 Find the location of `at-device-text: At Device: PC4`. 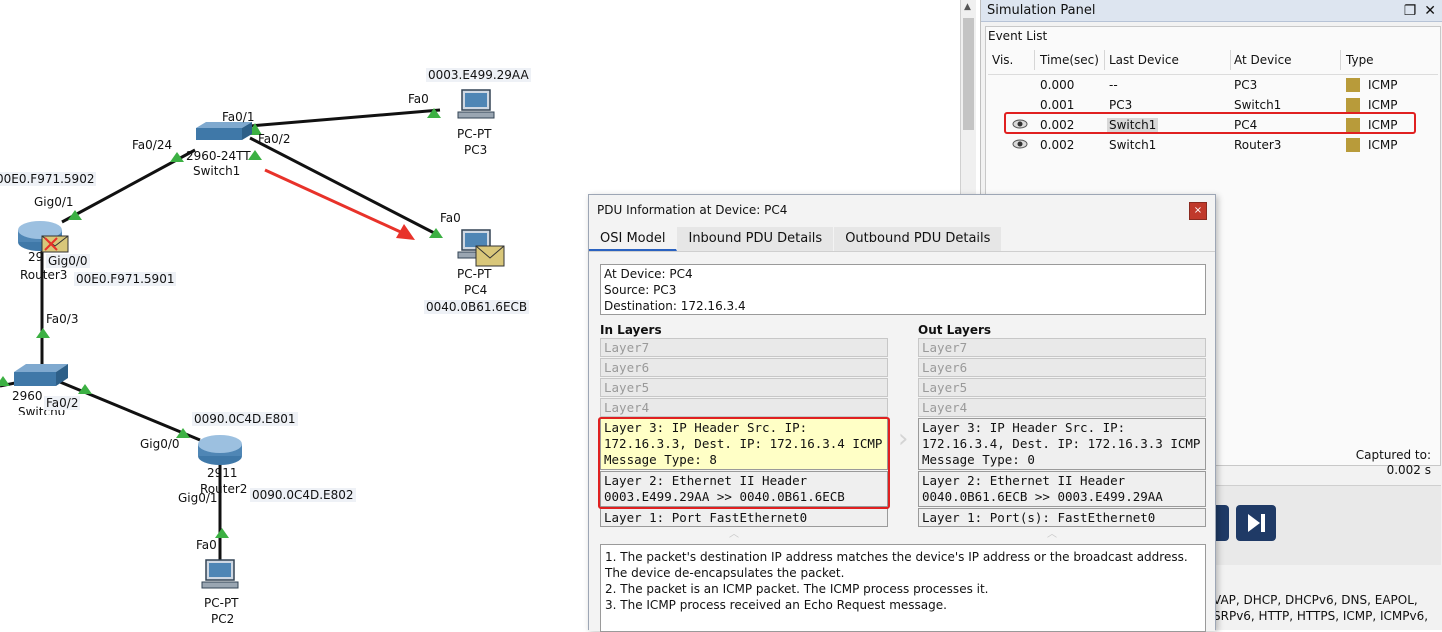

at-device-text: At Device: PC4 is located at coordinates (648, 274).